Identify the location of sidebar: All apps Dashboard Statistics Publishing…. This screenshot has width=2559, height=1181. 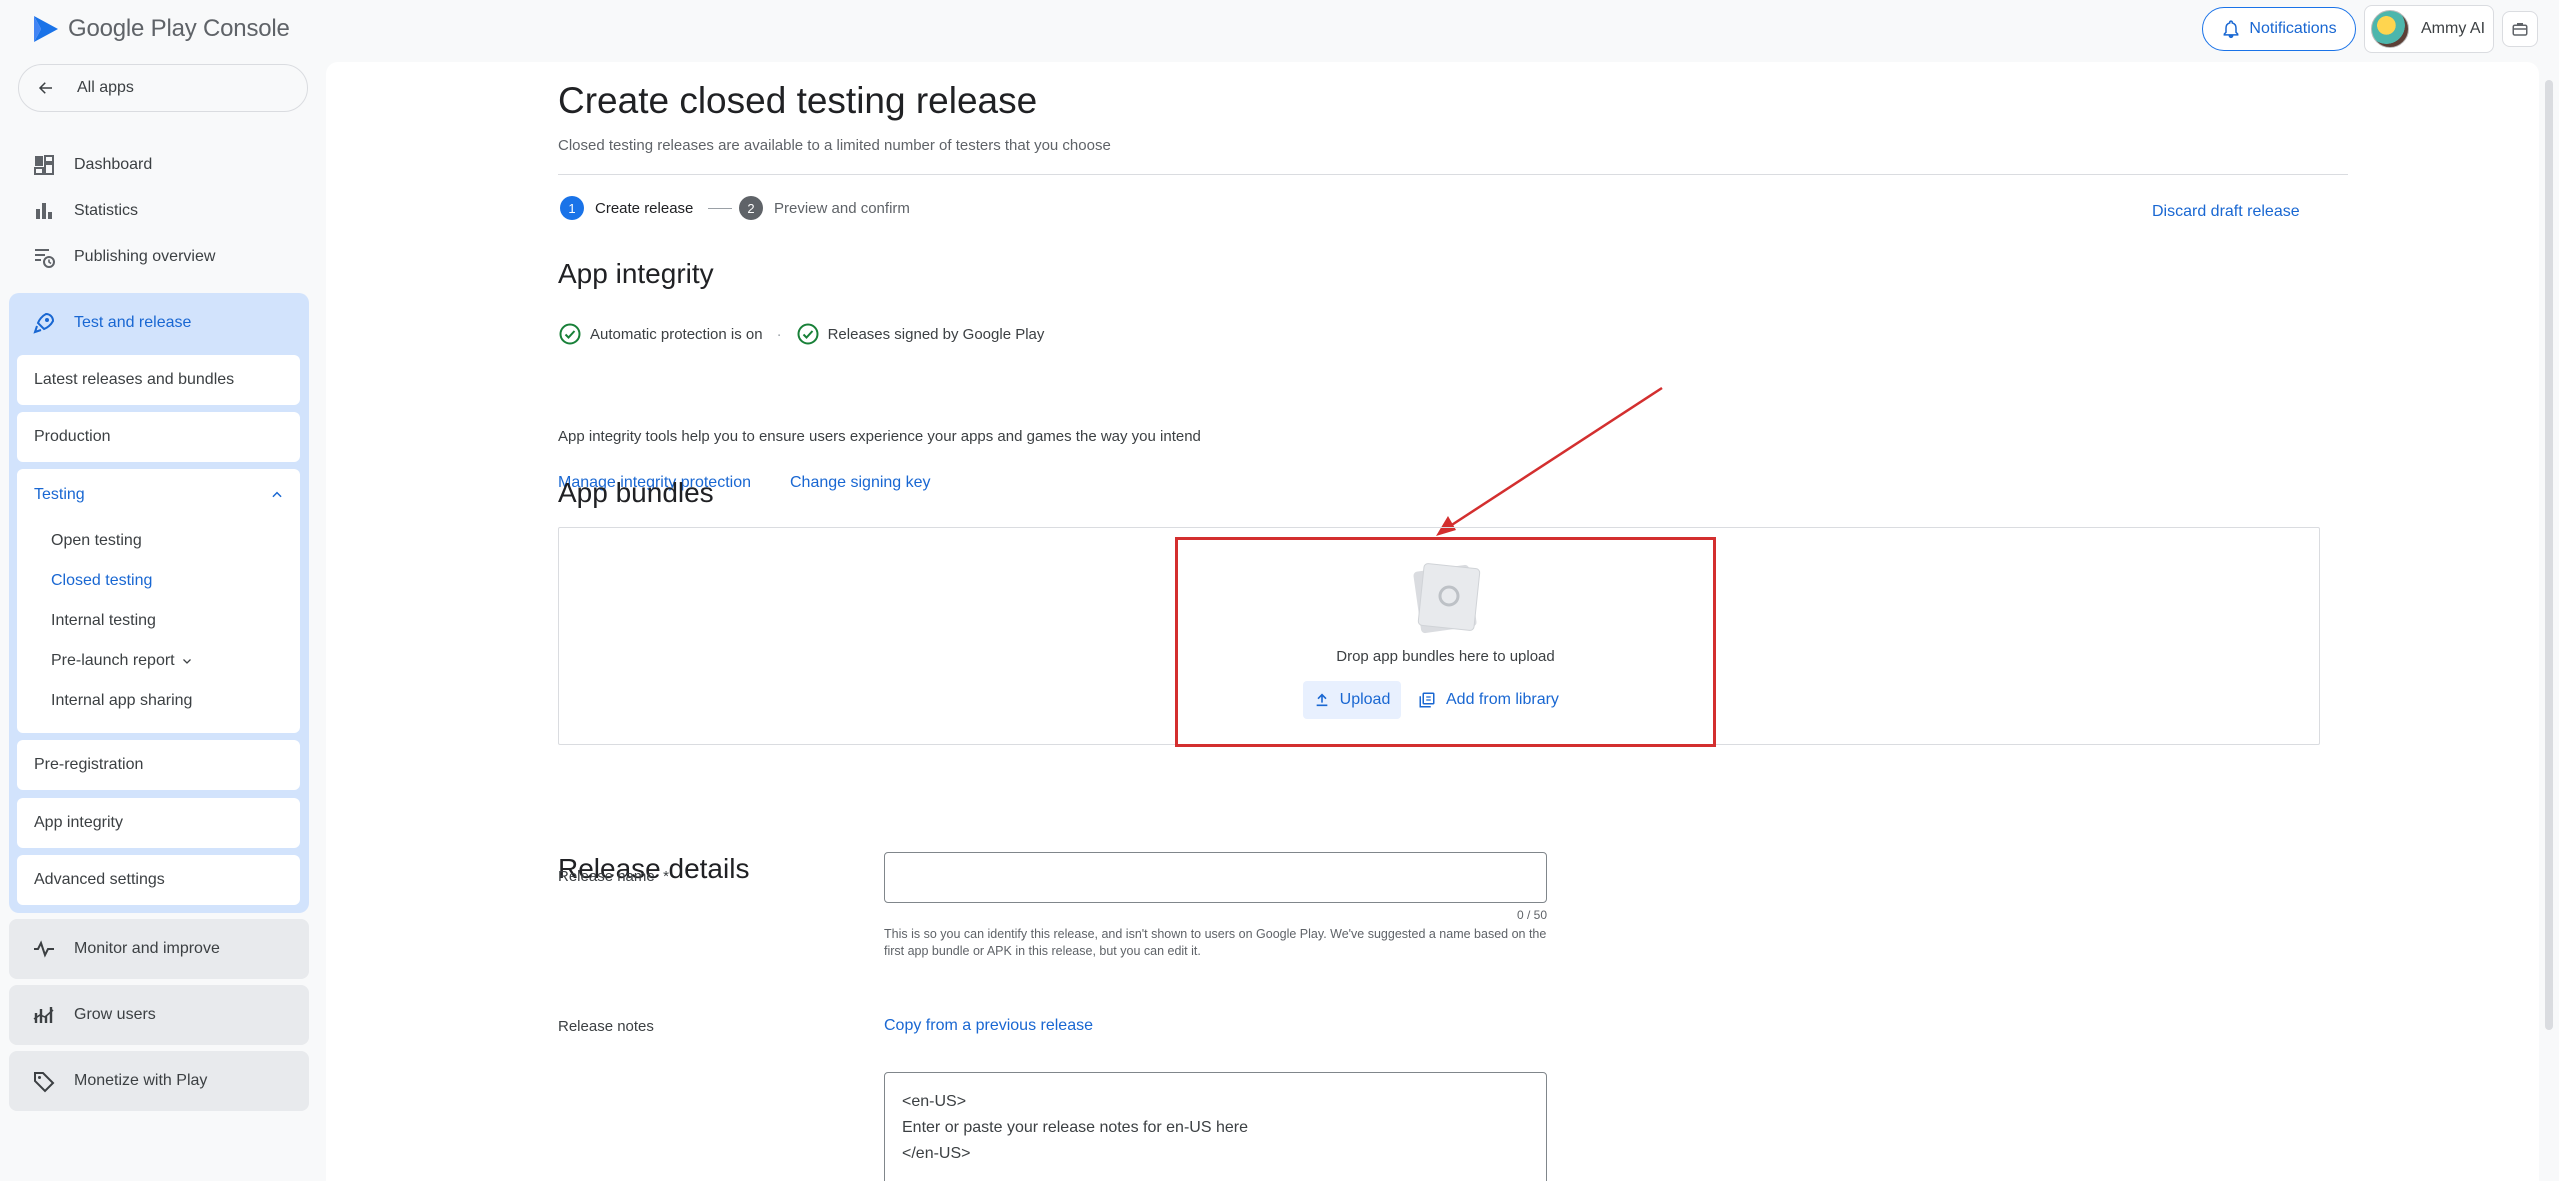
(160, 621).